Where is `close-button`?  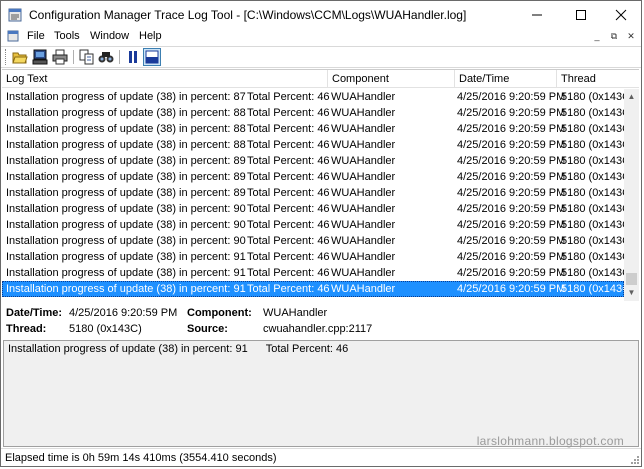 close-button is located at coordinates (621, 15).